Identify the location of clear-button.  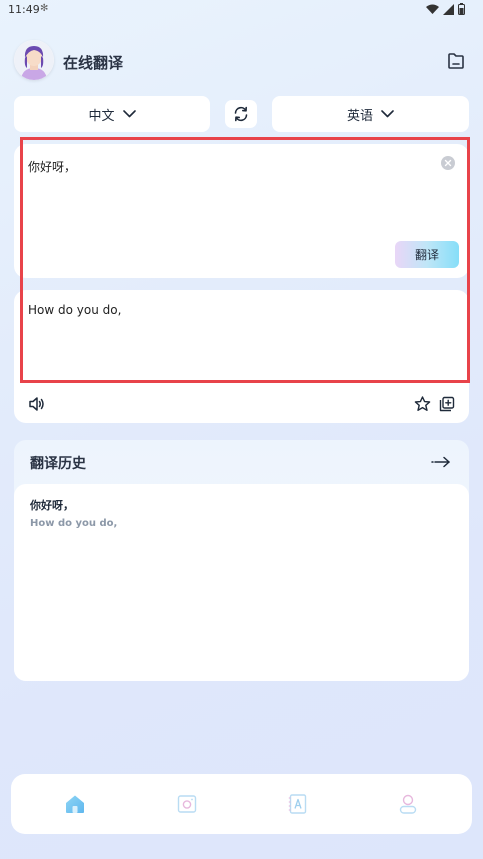
(448, 163).